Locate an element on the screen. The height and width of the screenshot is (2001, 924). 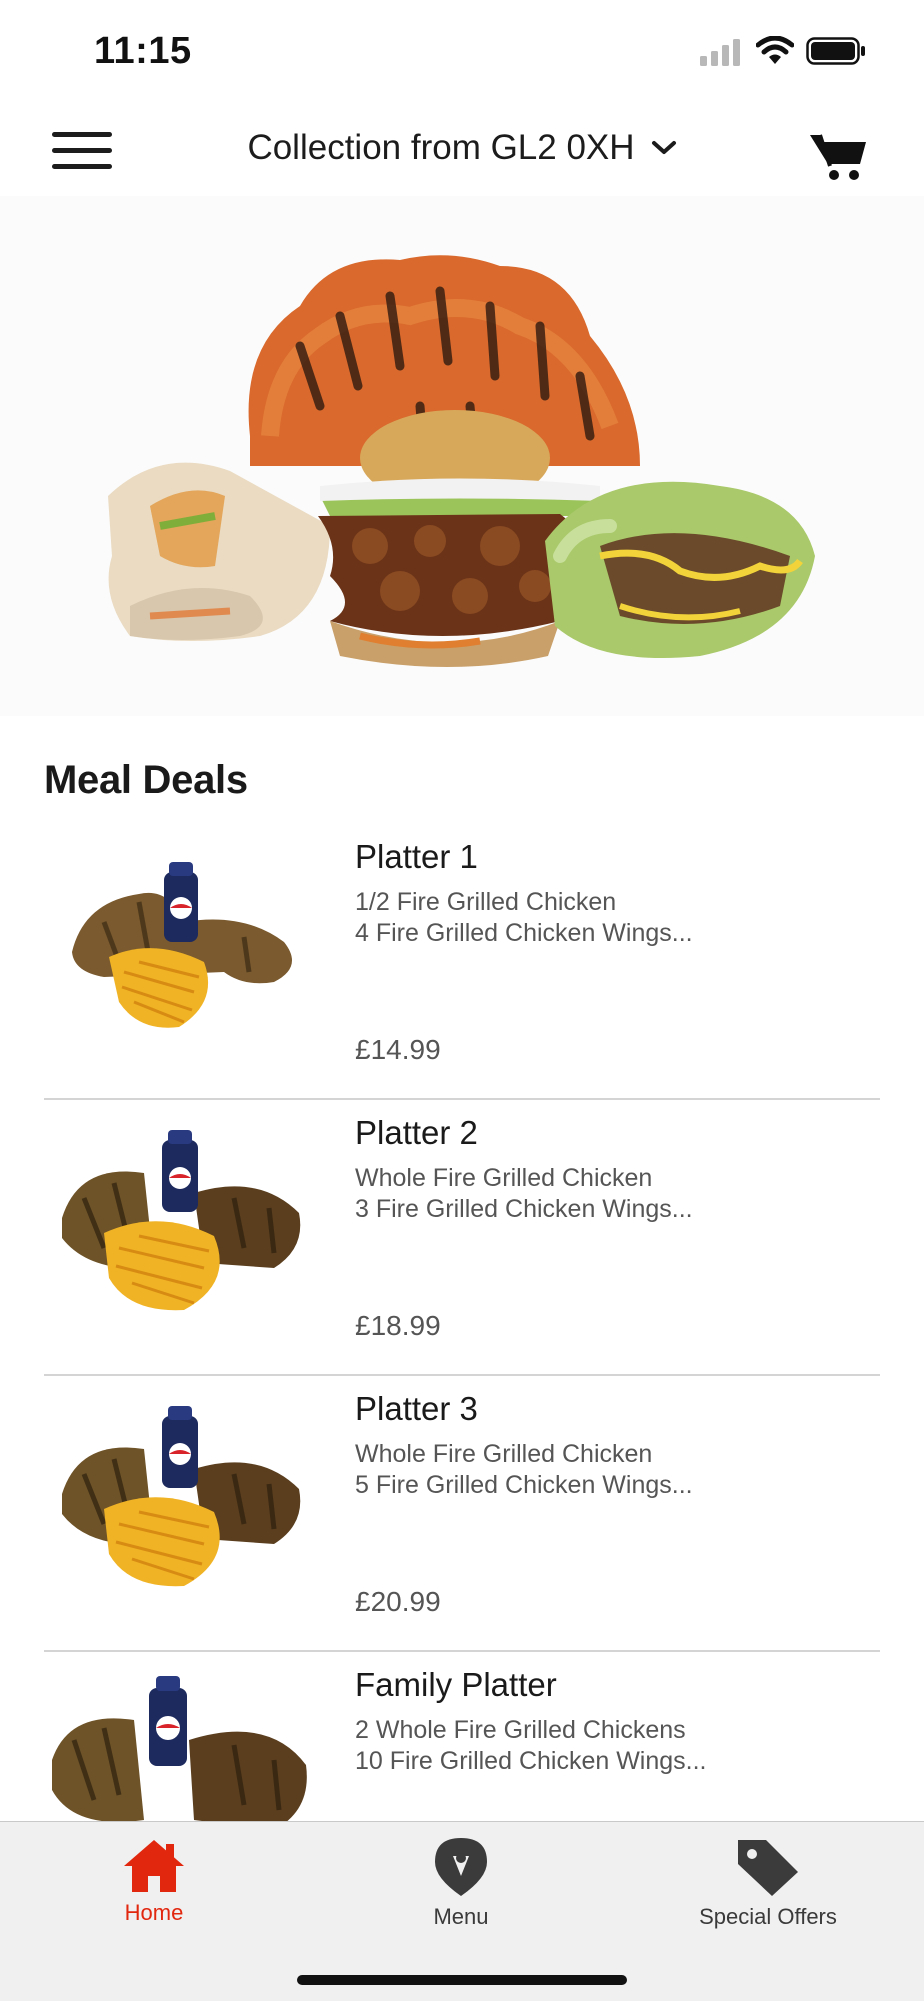
status-bar: 11:15 is located at coordinates (462, 50).